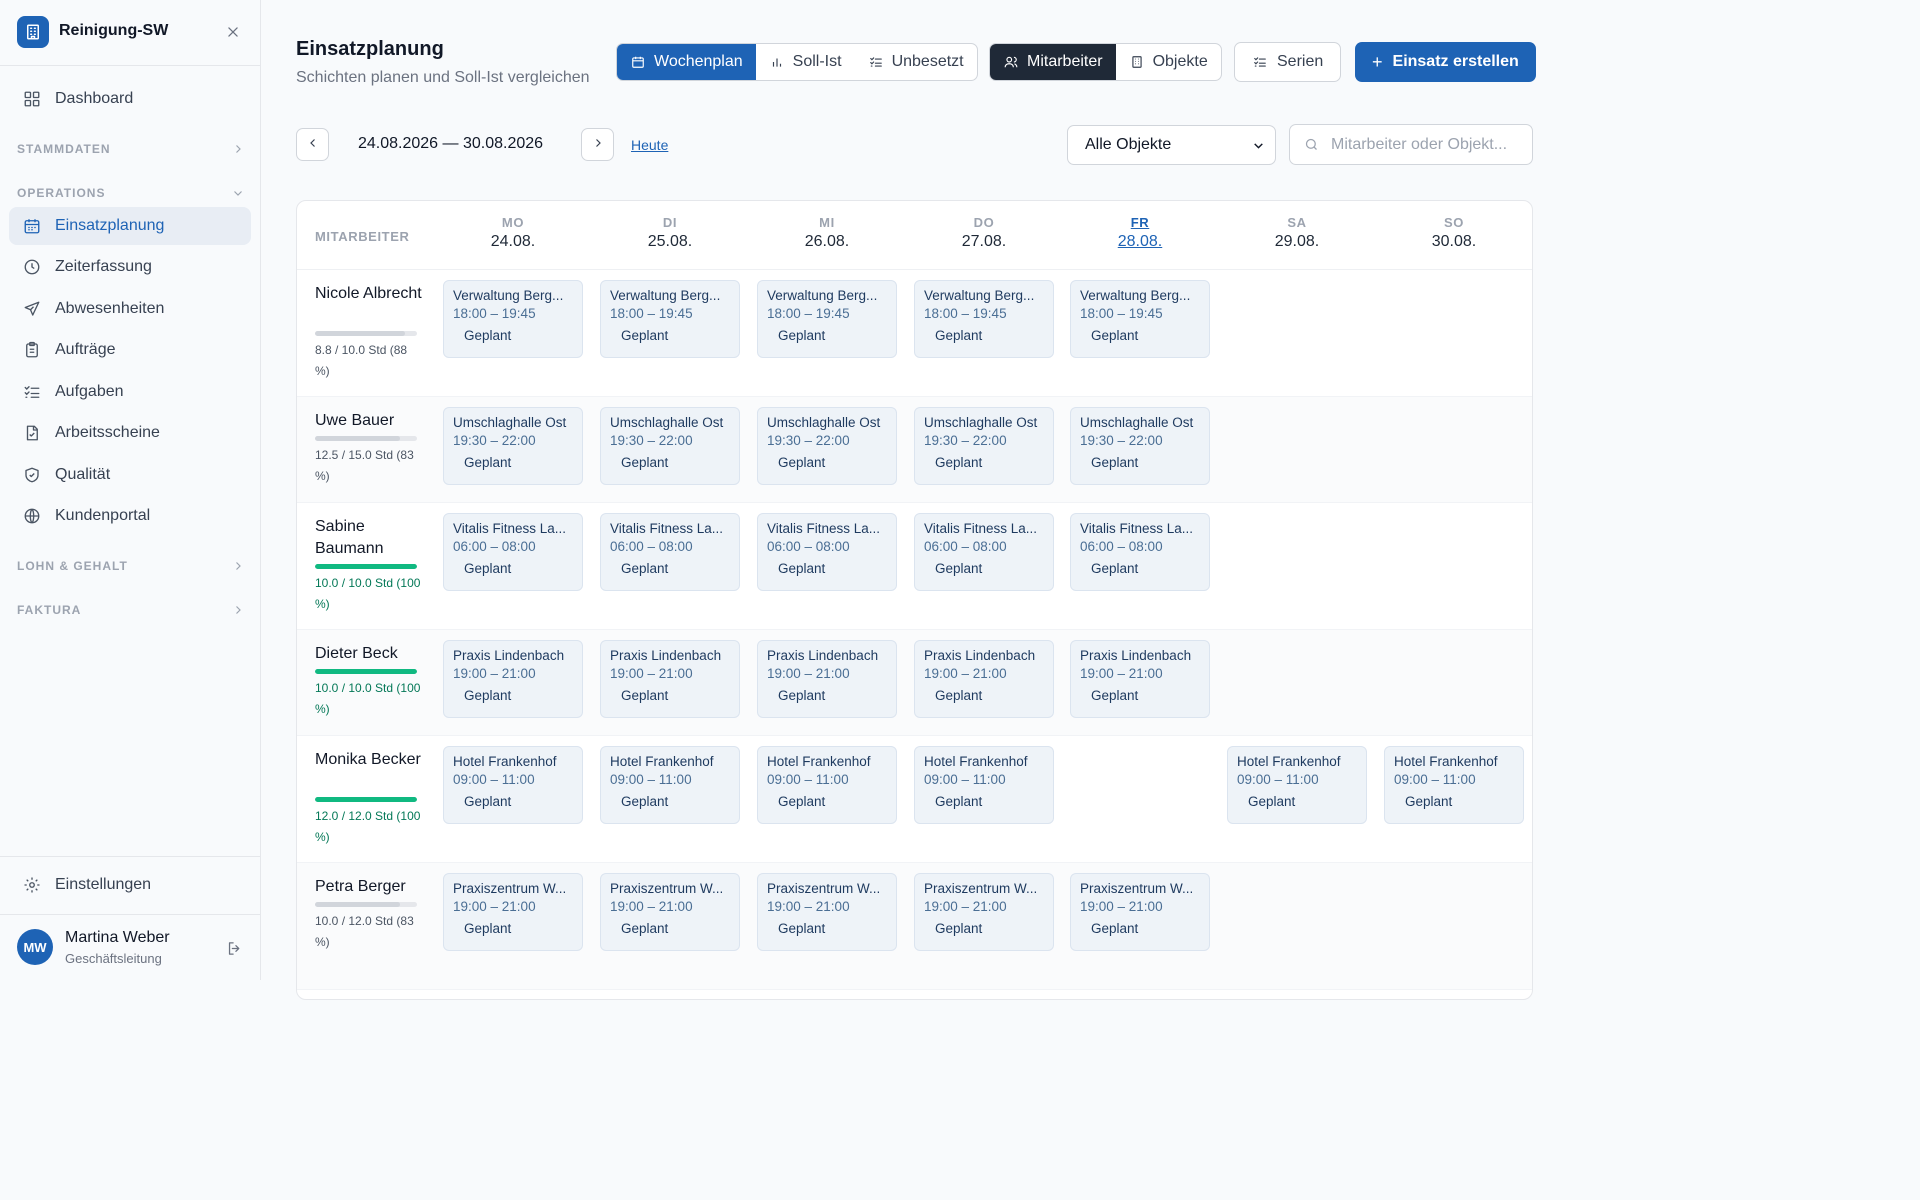 This screenshot has width=1920, height=1200. Describe the element at coordinates (1454, 233) in the screenshot. I see `day-column-header: SO 30.08.` at that location.